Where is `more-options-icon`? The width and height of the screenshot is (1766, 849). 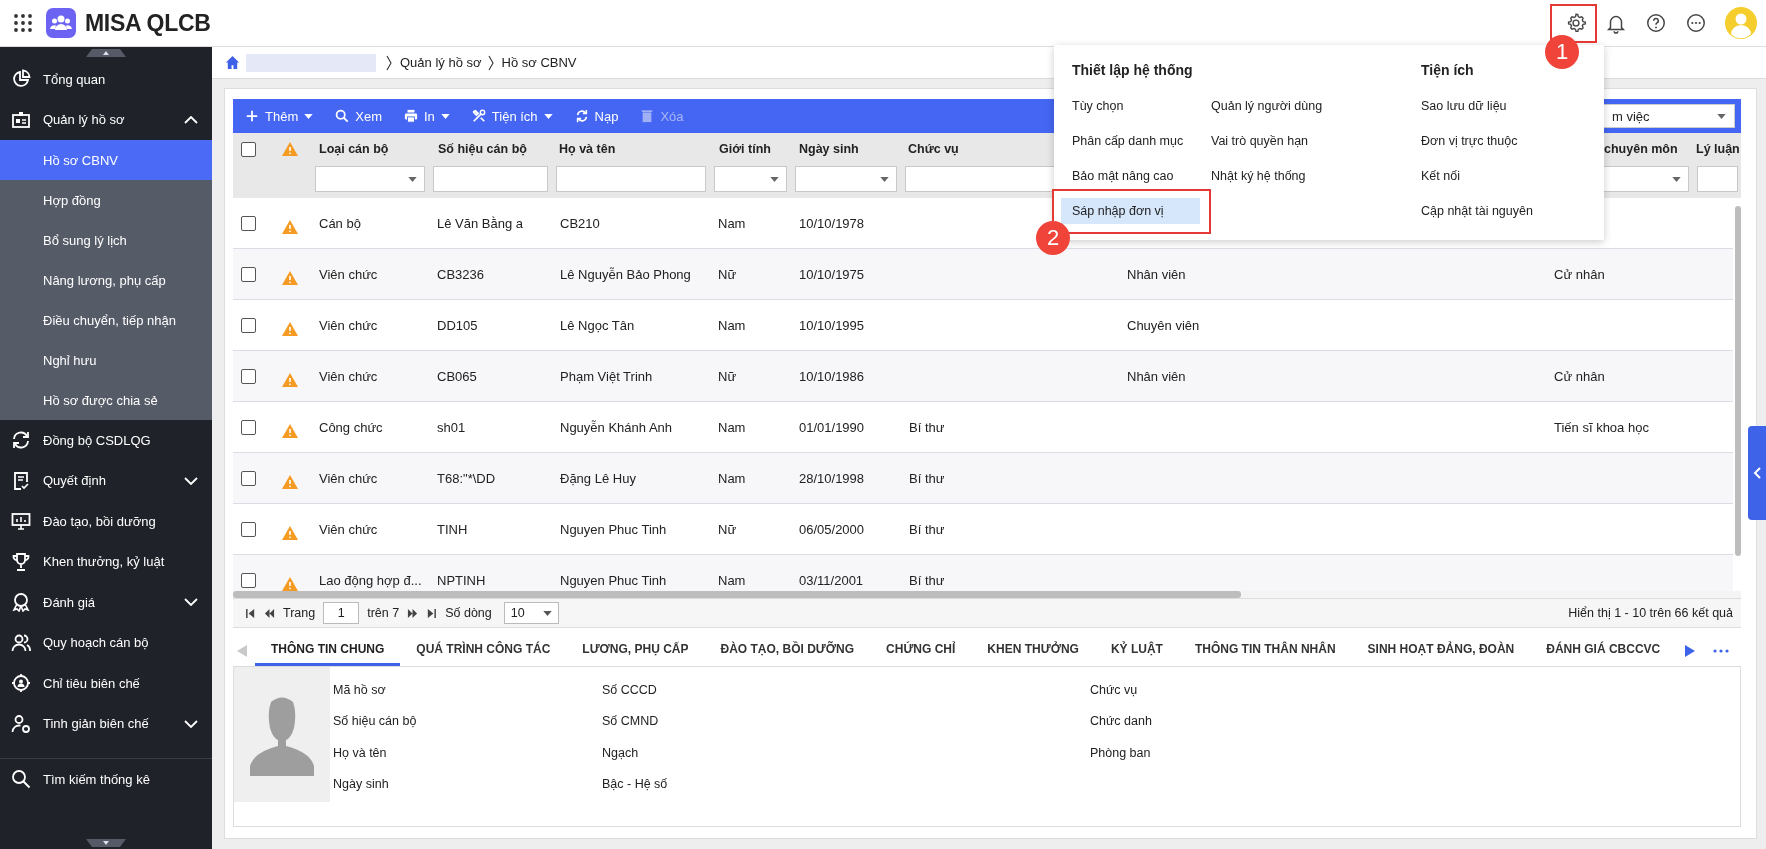
more-options-icon is located at coordinates (1696, 23).